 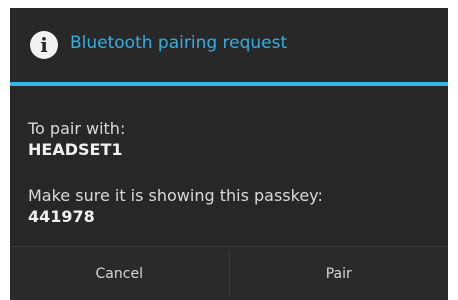 I want to click on passkey-label: Make sure it is showing this passkey:, so click(x=175, y=195).